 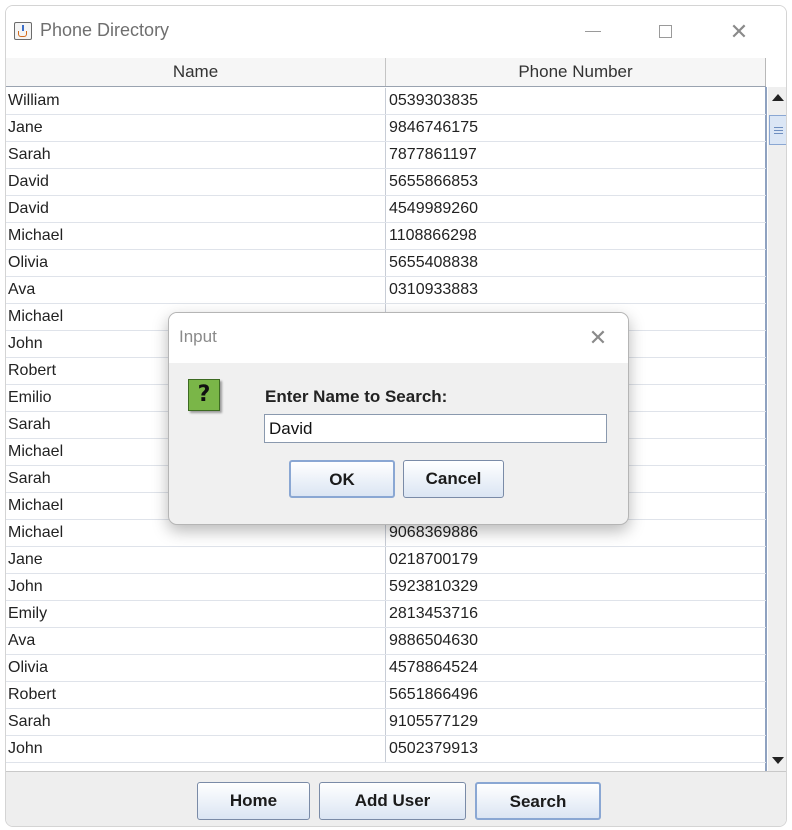 I want to click on minimize-icon, so click(x=593, y=31).